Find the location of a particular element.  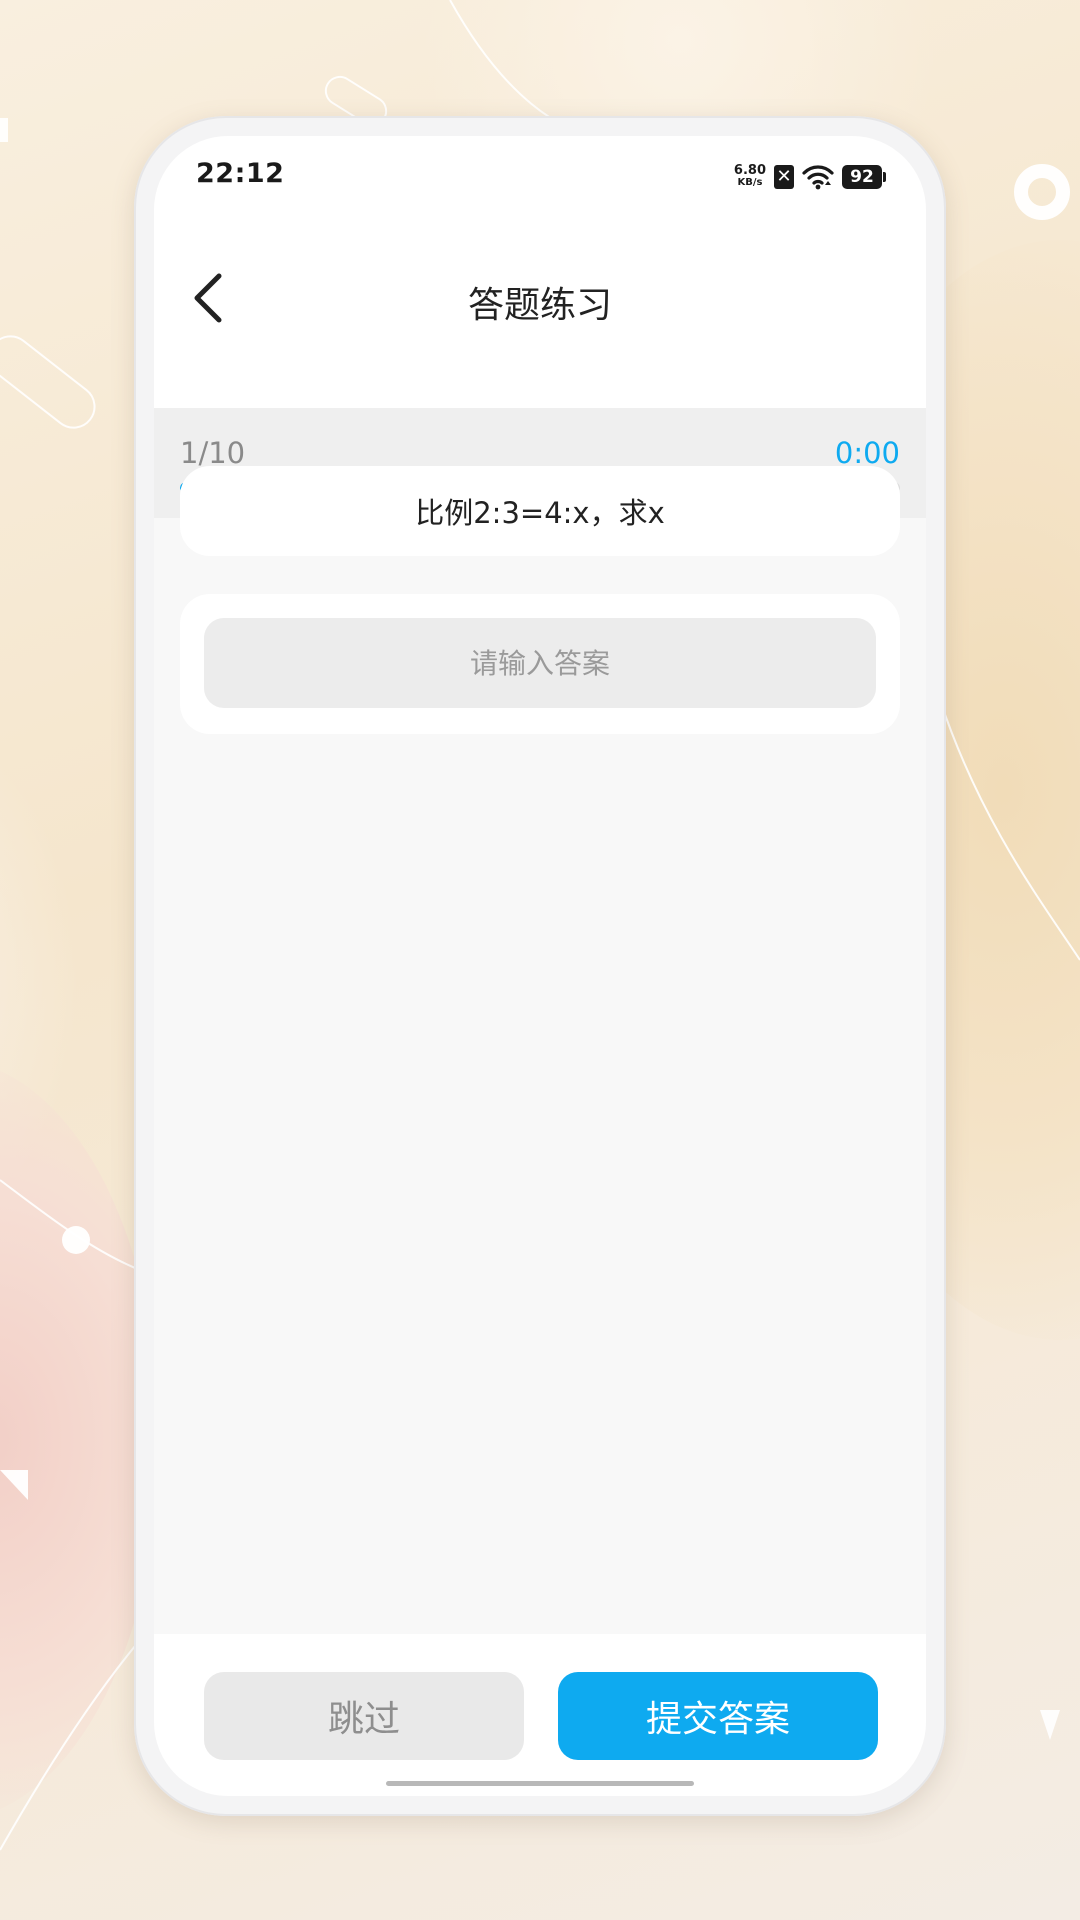

question-text: 比例2:3=4:x，求x is located at coordinates (540, 513).